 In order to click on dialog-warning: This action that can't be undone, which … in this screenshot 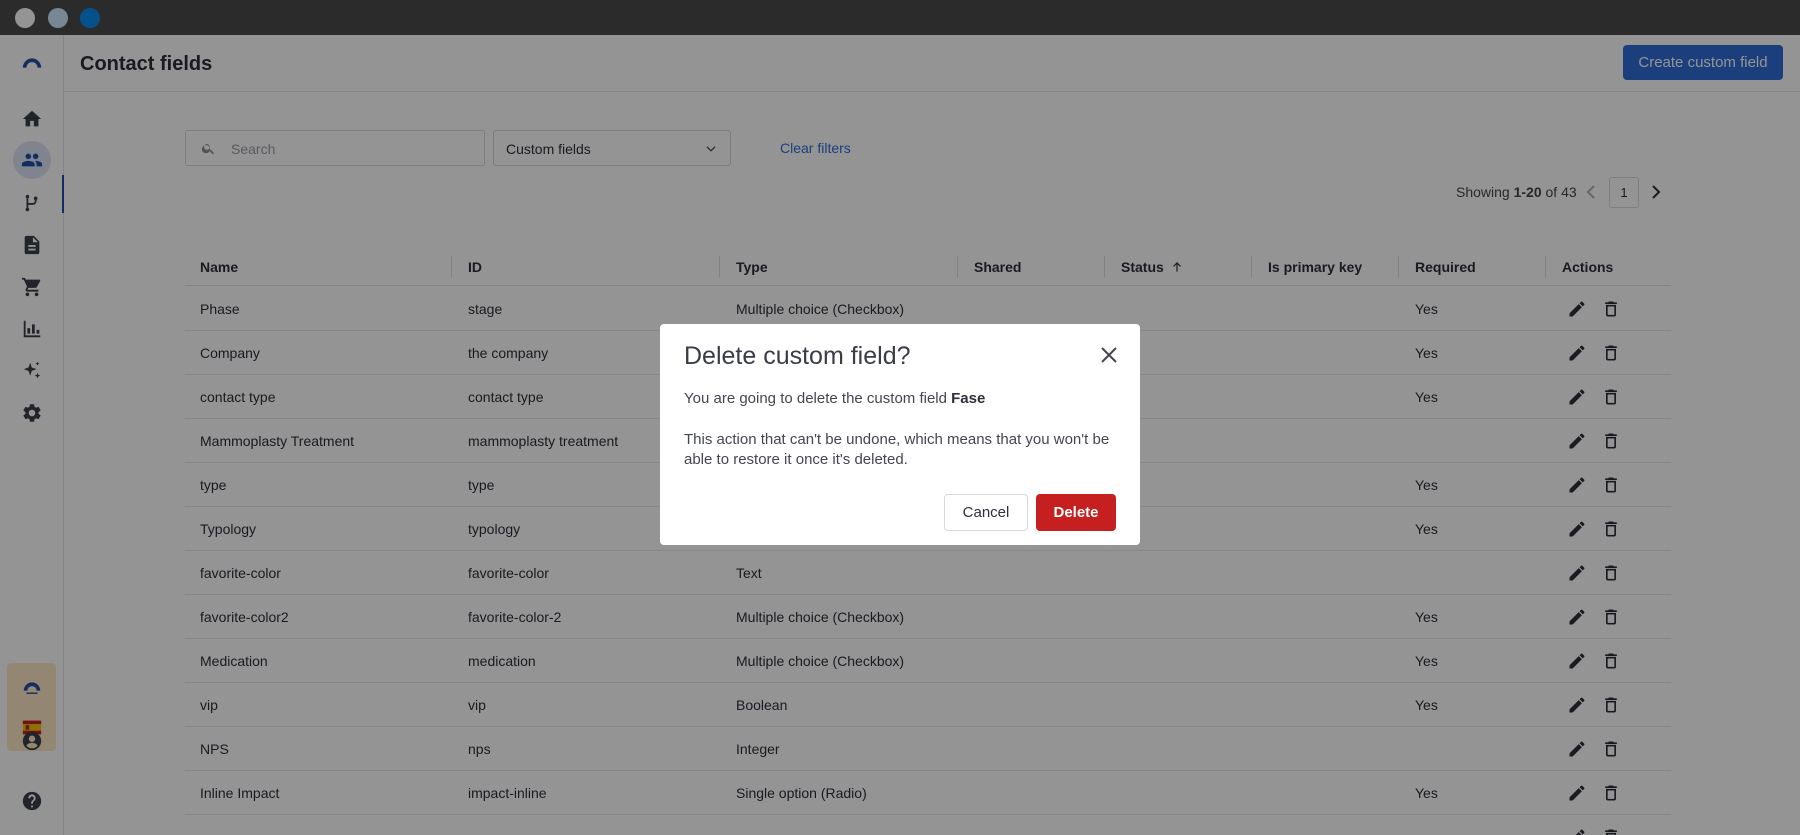, I will do `click(897, 449)`.